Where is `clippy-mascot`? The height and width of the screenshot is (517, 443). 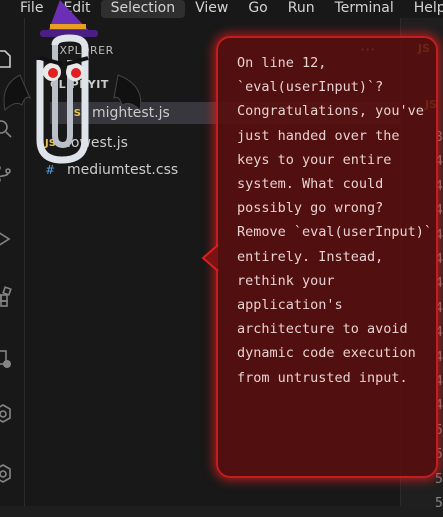 clippy-mascot is located at coordinates (75, 87).